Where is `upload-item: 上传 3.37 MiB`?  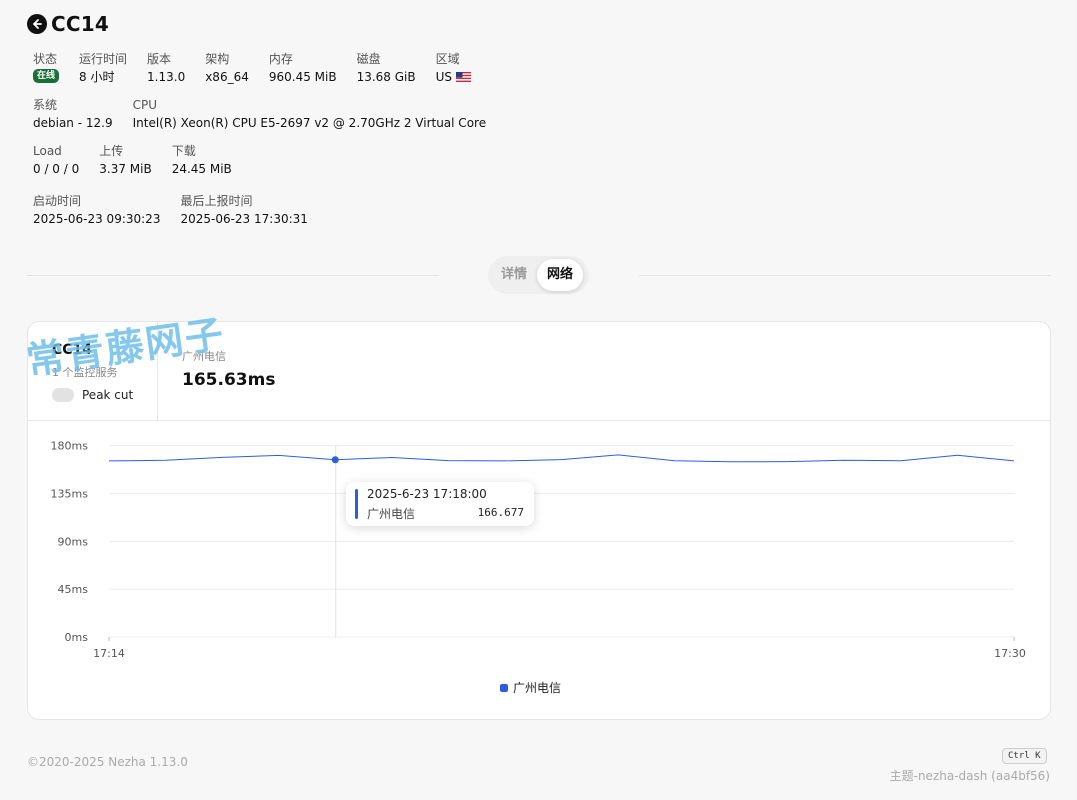
upload-item: 上传 3.37 MiB is located at coordinates (125, 160).